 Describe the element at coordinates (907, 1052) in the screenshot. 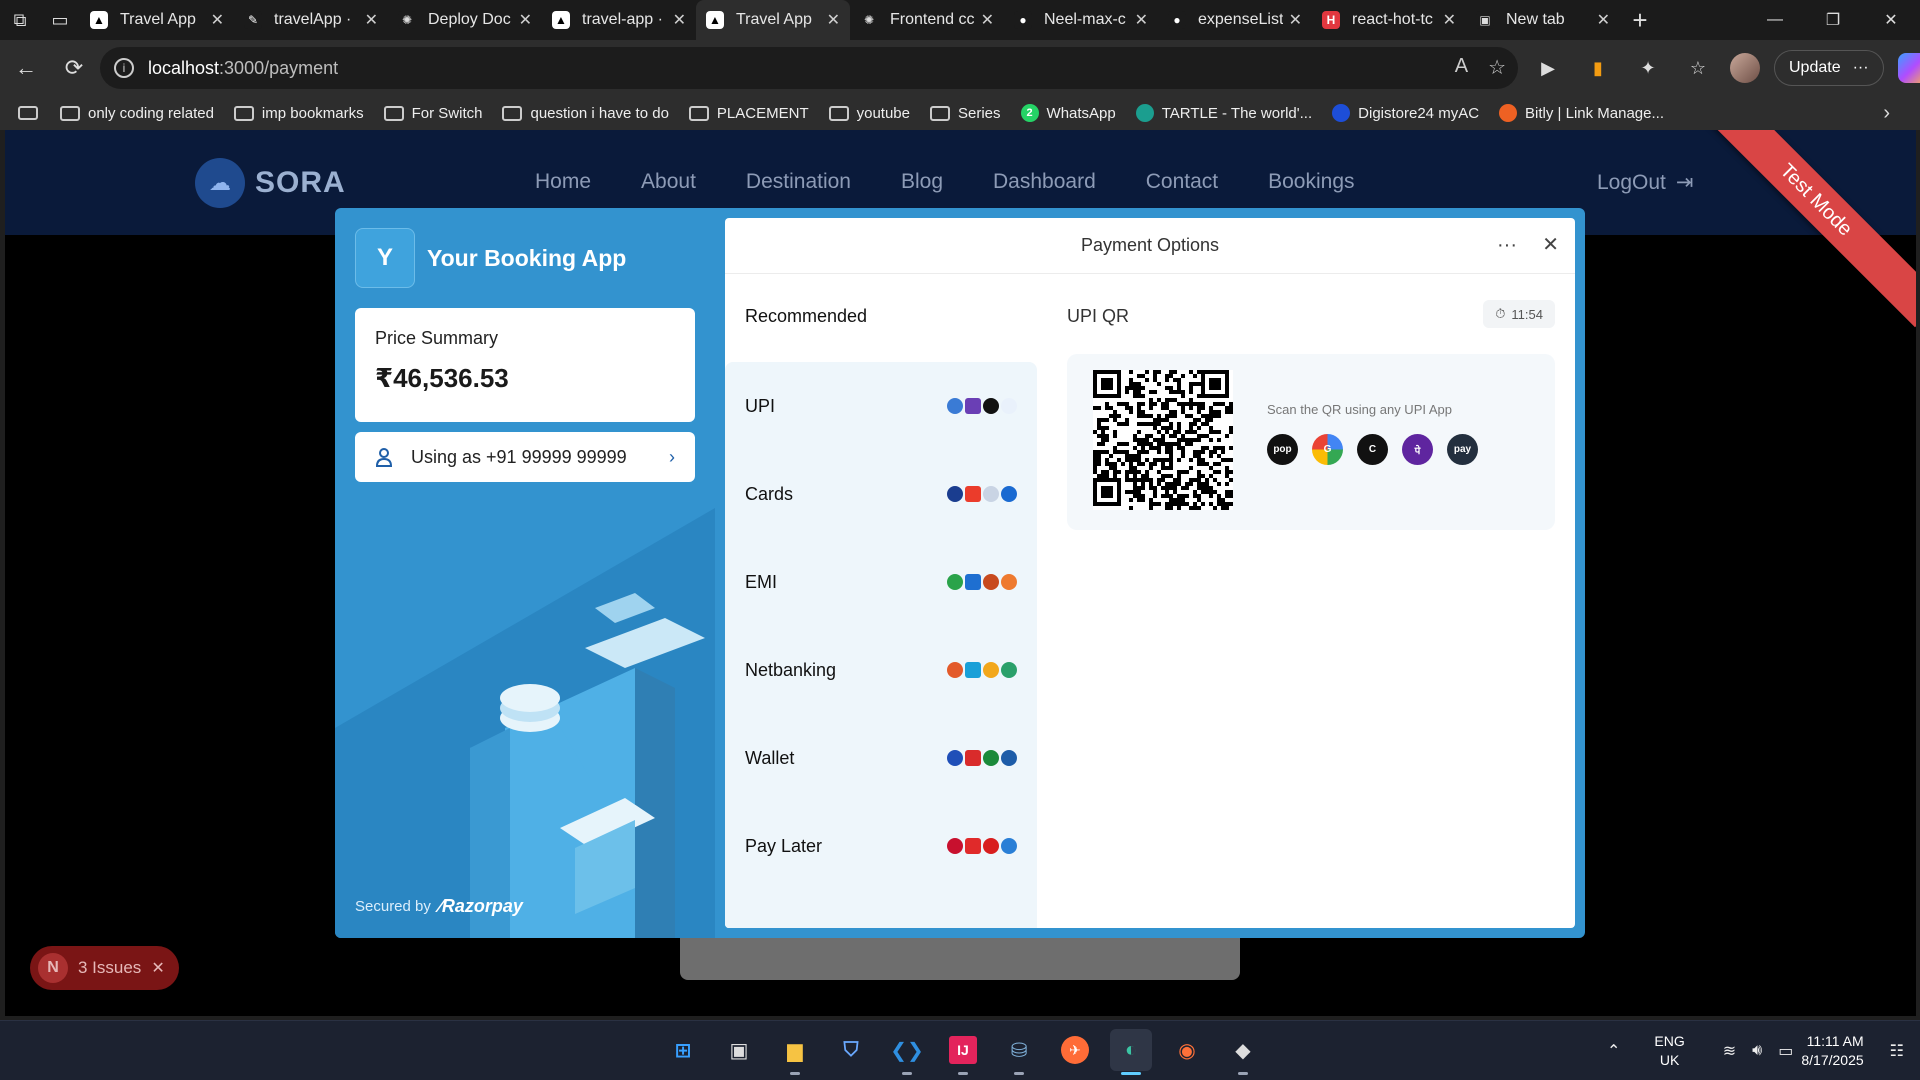

I see `vscode-icon: ❮❯` at that location.